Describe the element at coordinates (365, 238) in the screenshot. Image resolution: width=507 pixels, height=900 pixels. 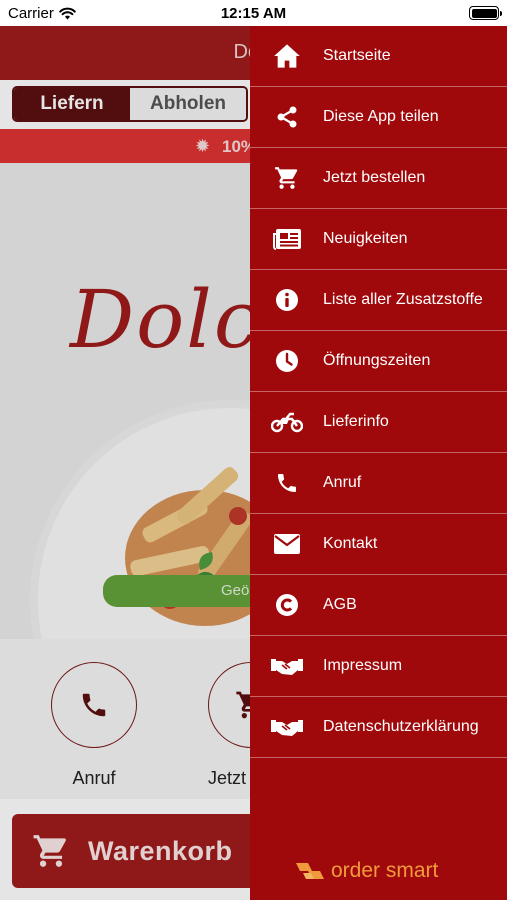
I see `menu-item-label: Neuigkeiten` at that location.